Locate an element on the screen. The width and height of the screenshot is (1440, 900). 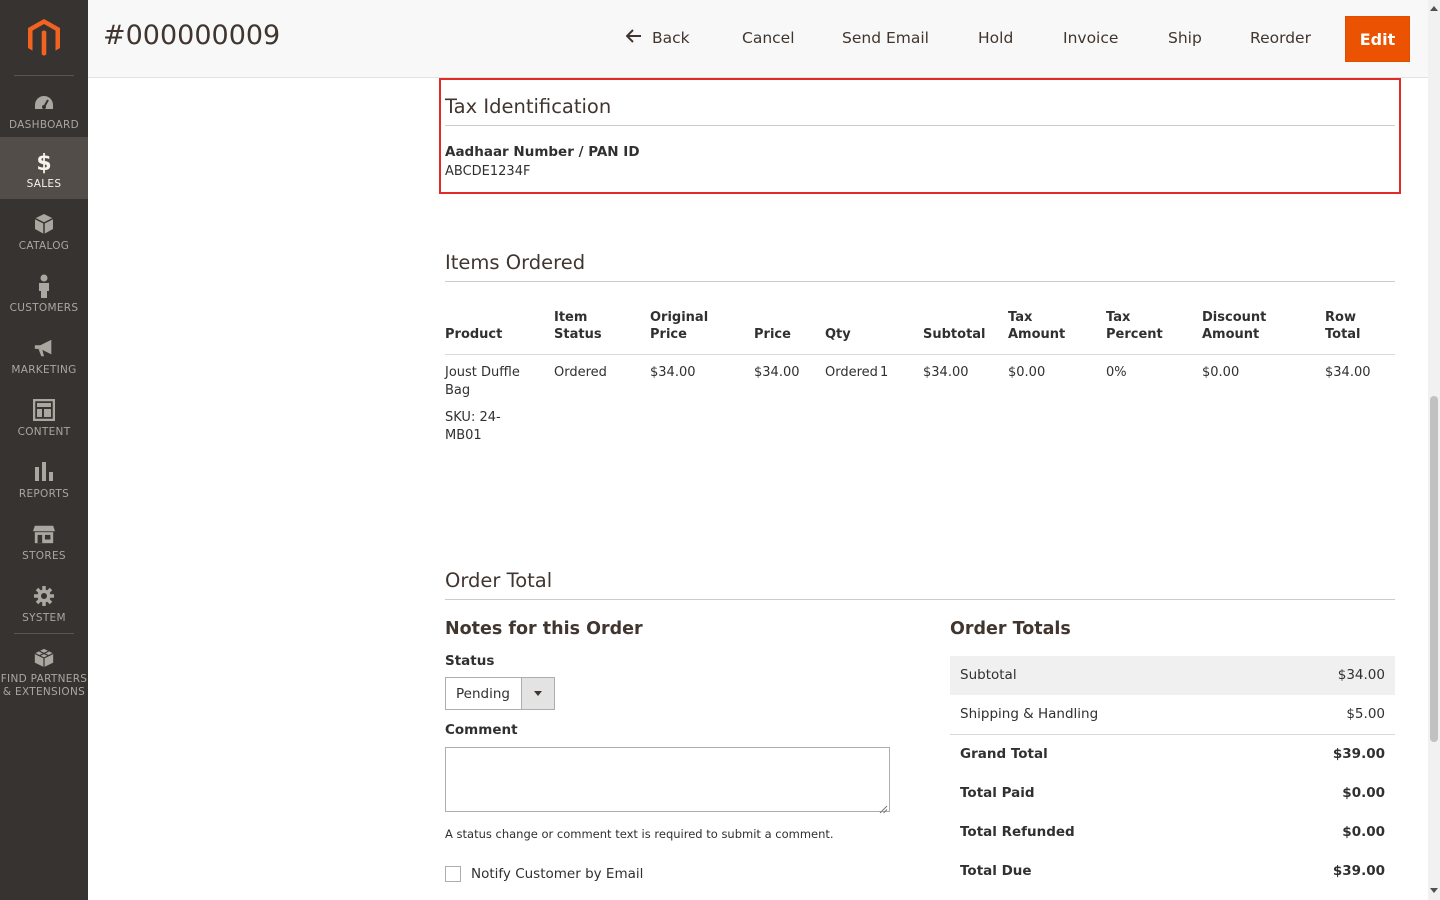
sidebar-item-label-line: FIND PARTNERS is located at coordinates (44, 679).